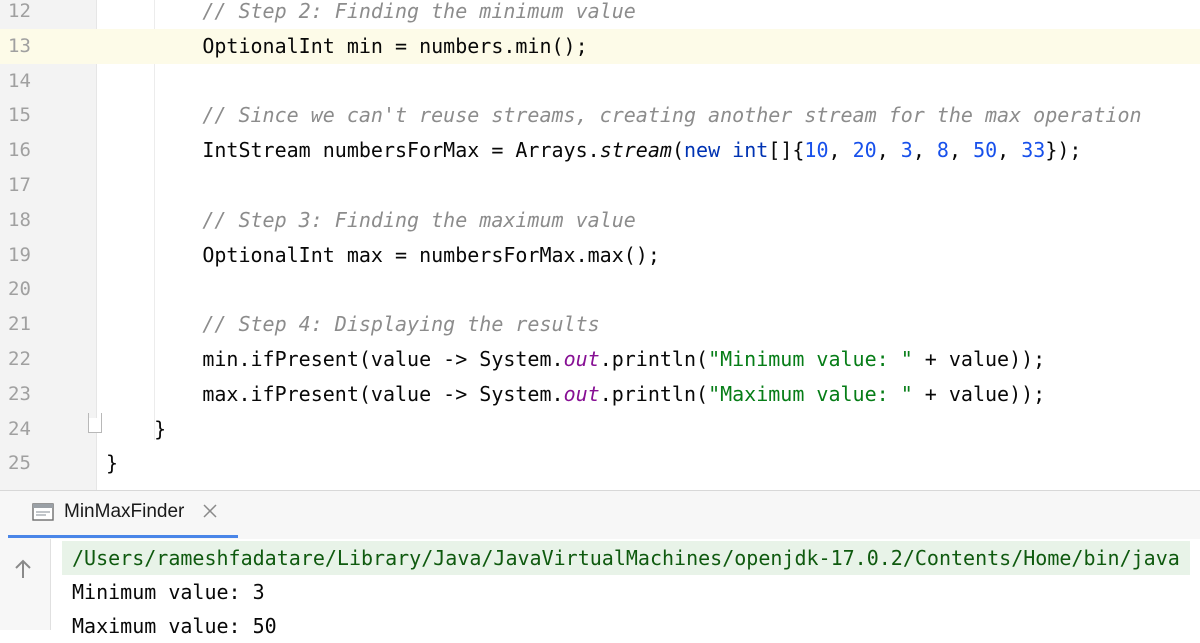 The height and width of the screenshot is (643, 1200). I want to click on line-number: 15, so click(19, 115).